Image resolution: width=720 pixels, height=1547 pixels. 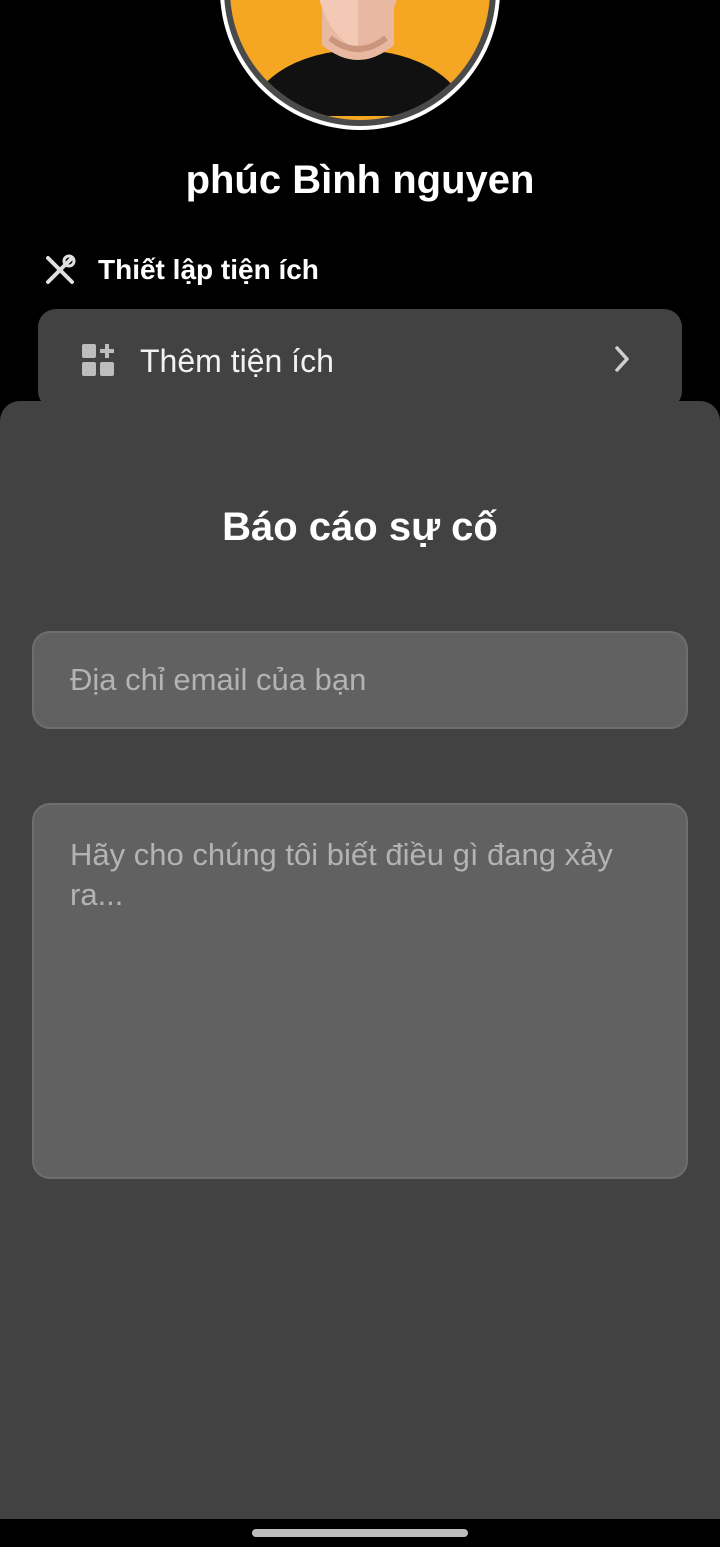 I want to click on avatar-ring, so click(x=360, y=63).